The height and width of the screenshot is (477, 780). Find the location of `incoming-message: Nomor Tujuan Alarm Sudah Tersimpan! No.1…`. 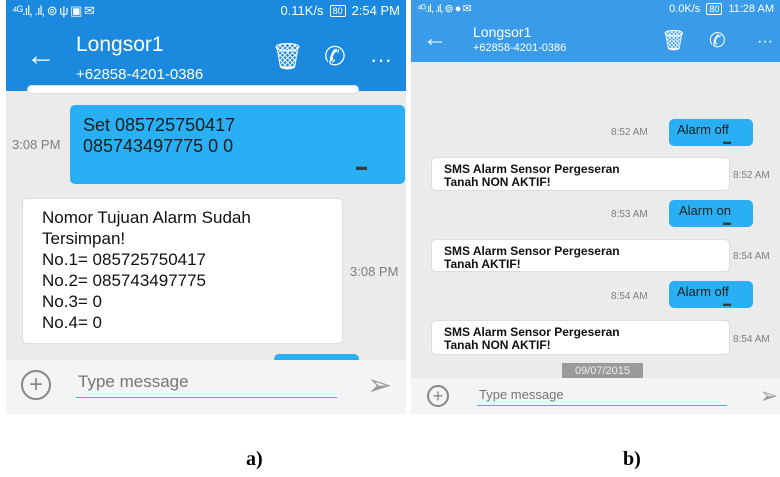

incoming-message: Nomor Tujuan Alarm Sudah Tersimpan! No.1… is located at coordinates (182, 271).